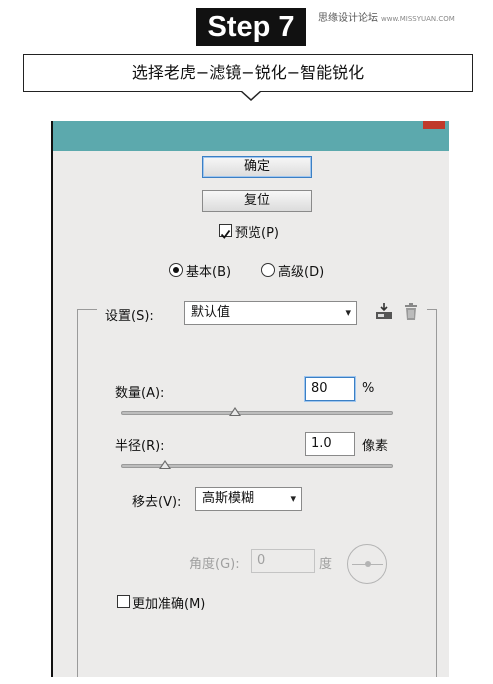  I want to click on amount-input: 80, so click(330, 389).